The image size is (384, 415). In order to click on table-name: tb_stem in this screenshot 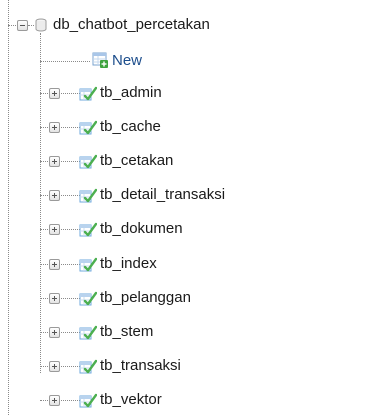, I will do `click(126, 332)`.